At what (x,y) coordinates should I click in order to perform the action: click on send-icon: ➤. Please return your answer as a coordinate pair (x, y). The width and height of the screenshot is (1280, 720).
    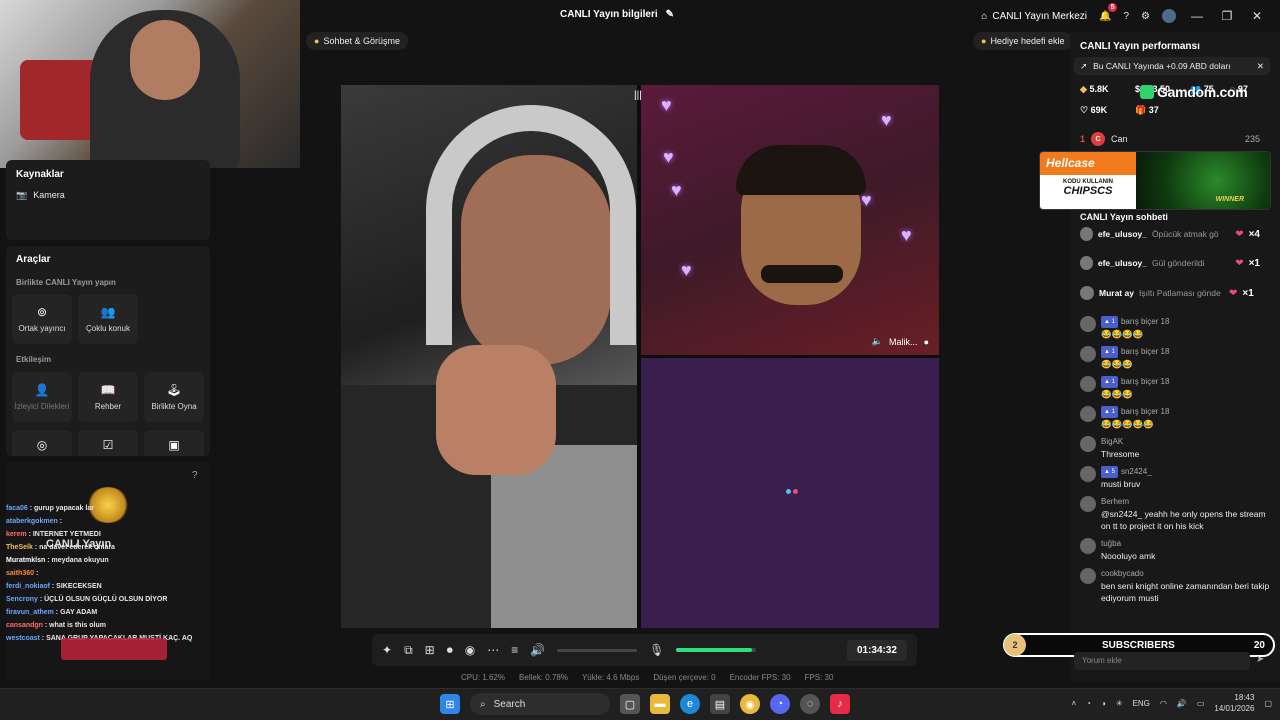
    Looking at the image, I should click on (1260, 659).